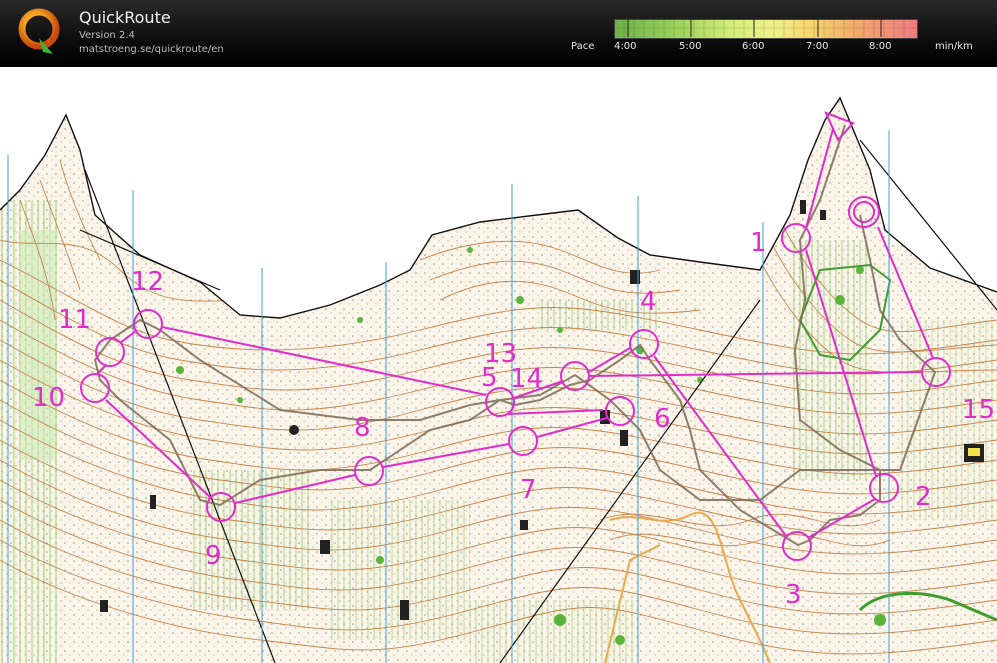 The width and height of the screenshot is (997, 663). Describe the element at coordinates (923, 497) in the screenshot. I see `control-number: 2` at that location.